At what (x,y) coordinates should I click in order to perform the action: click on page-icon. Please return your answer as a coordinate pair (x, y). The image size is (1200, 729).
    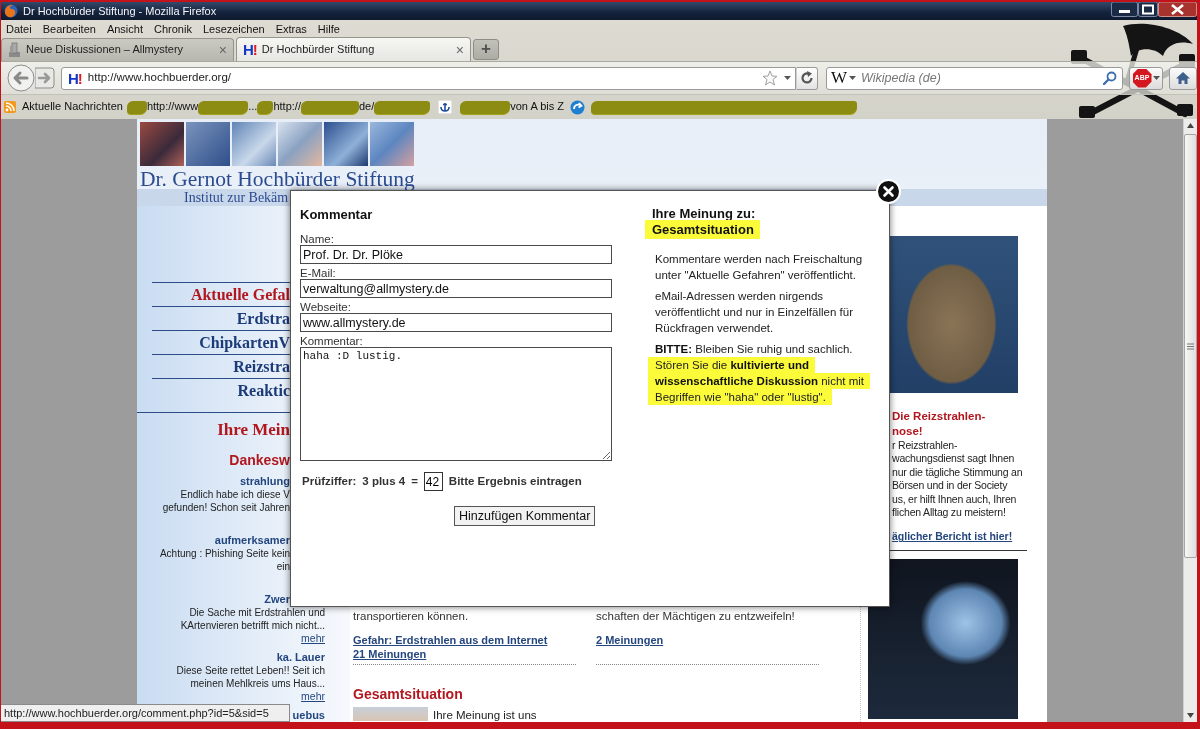
    Looking at the image, I should click on (14, 50).